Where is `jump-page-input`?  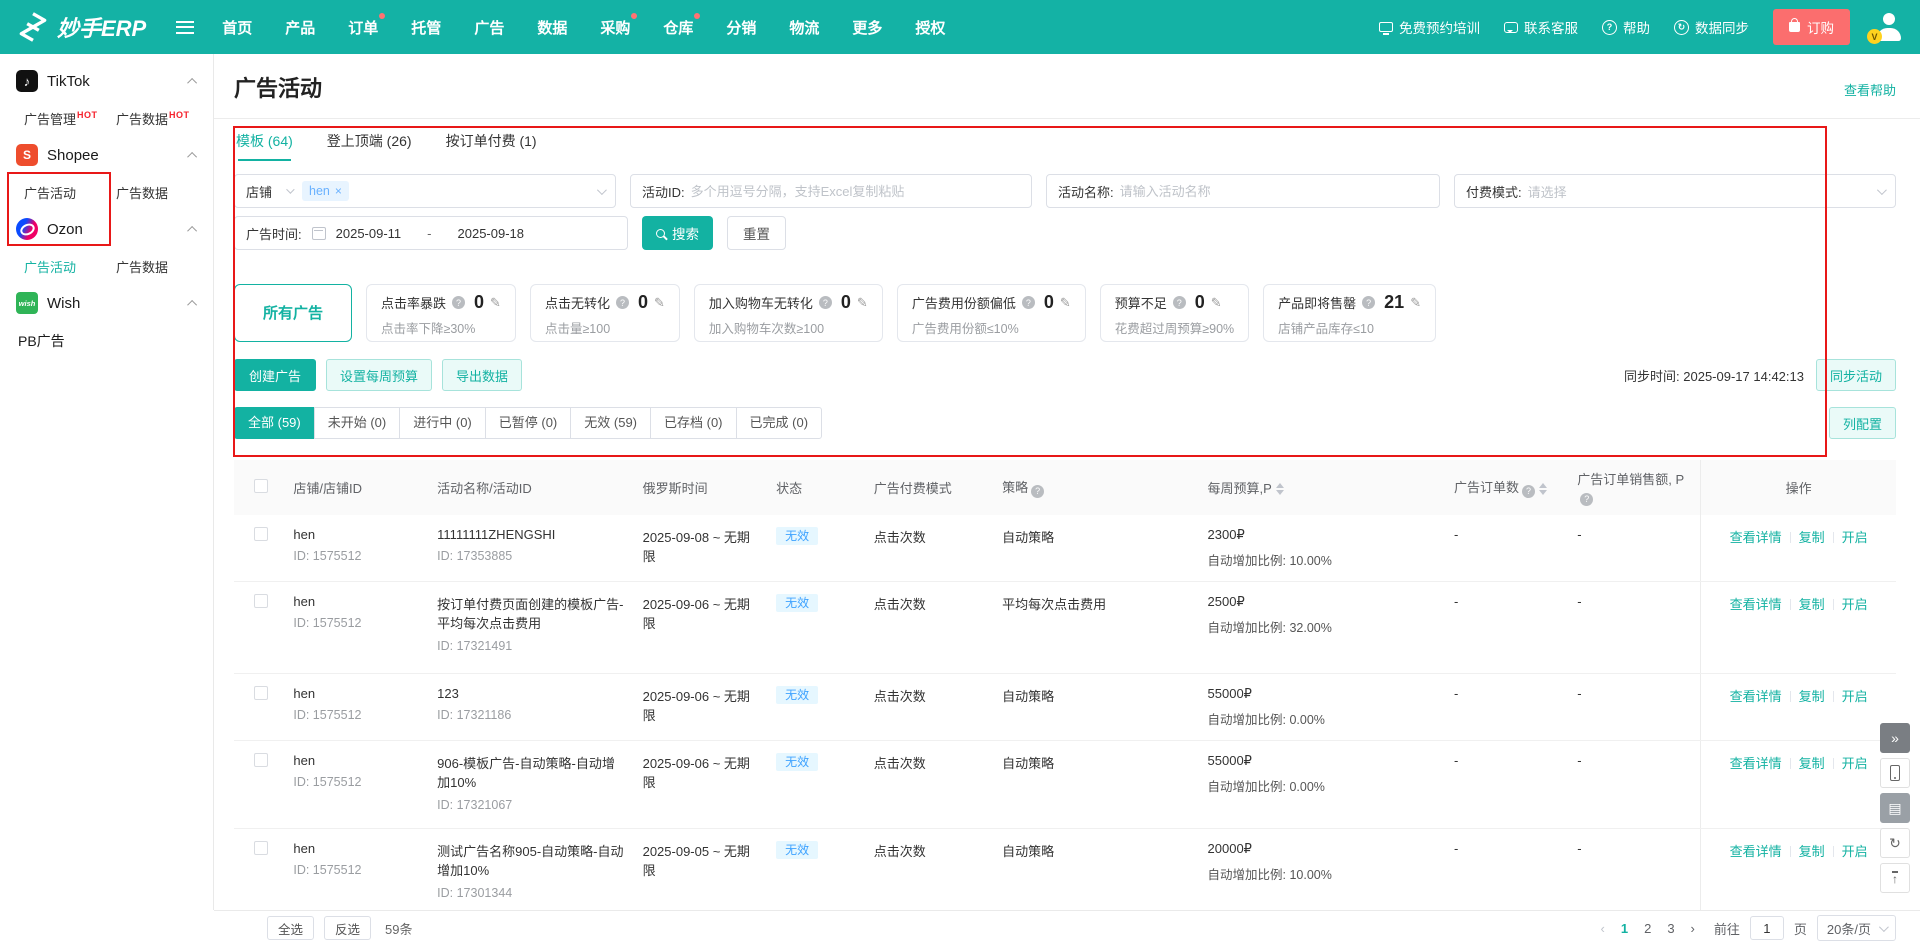
jump-page-input is located at coordinates (1766, 928).